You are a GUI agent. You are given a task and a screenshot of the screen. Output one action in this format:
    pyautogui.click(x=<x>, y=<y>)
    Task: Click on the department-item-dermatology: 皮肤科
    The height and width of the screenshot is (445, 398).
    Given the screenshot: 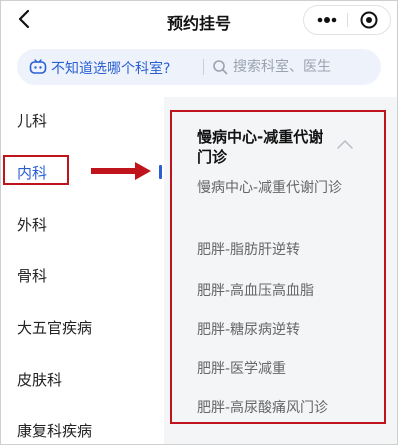 What is the action you would take?
    pyautogui.click(x=39, y=379)
    